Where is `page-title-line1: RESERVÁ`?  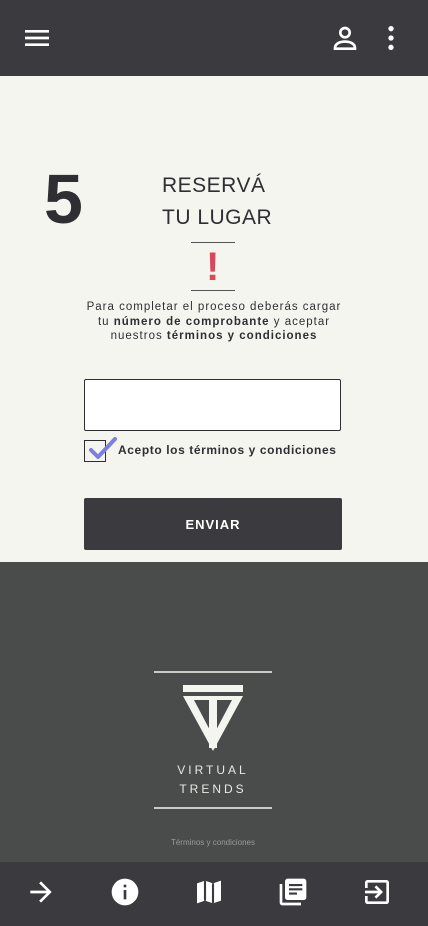 page-title-line1: RESERVÁ is located at coordinates (214, 185).